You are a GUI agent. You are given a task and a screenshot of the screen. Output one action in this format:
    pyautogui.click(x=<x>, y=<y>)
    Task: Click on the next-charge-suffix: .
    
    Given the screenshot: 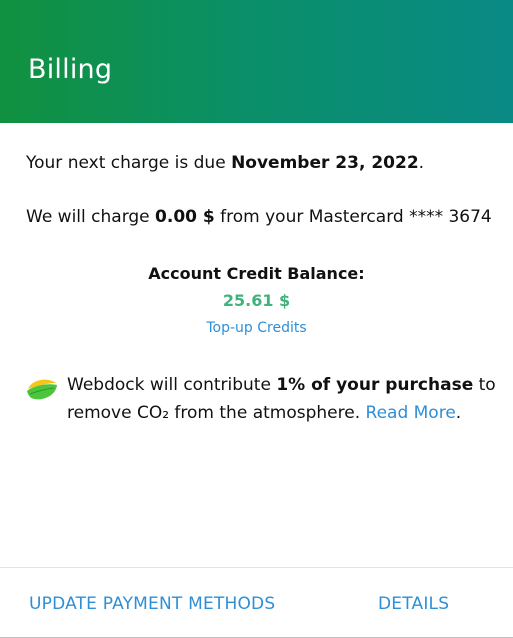 What is the action you would take?
    pyautogui.click(x=421, y=163)
    